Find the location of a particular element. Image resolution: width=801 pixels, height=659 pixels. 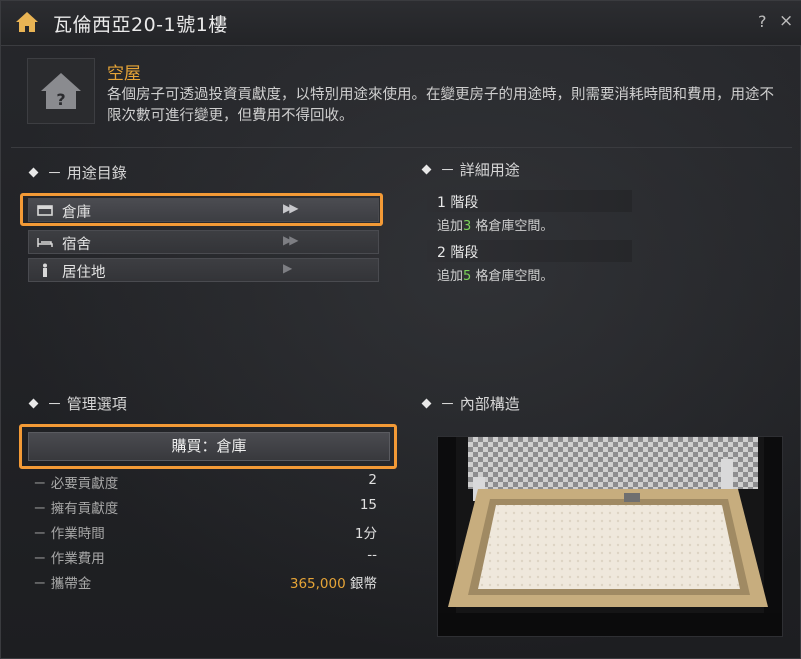

stage-1-header: 1 階段 is located at coordinates (529, 201).